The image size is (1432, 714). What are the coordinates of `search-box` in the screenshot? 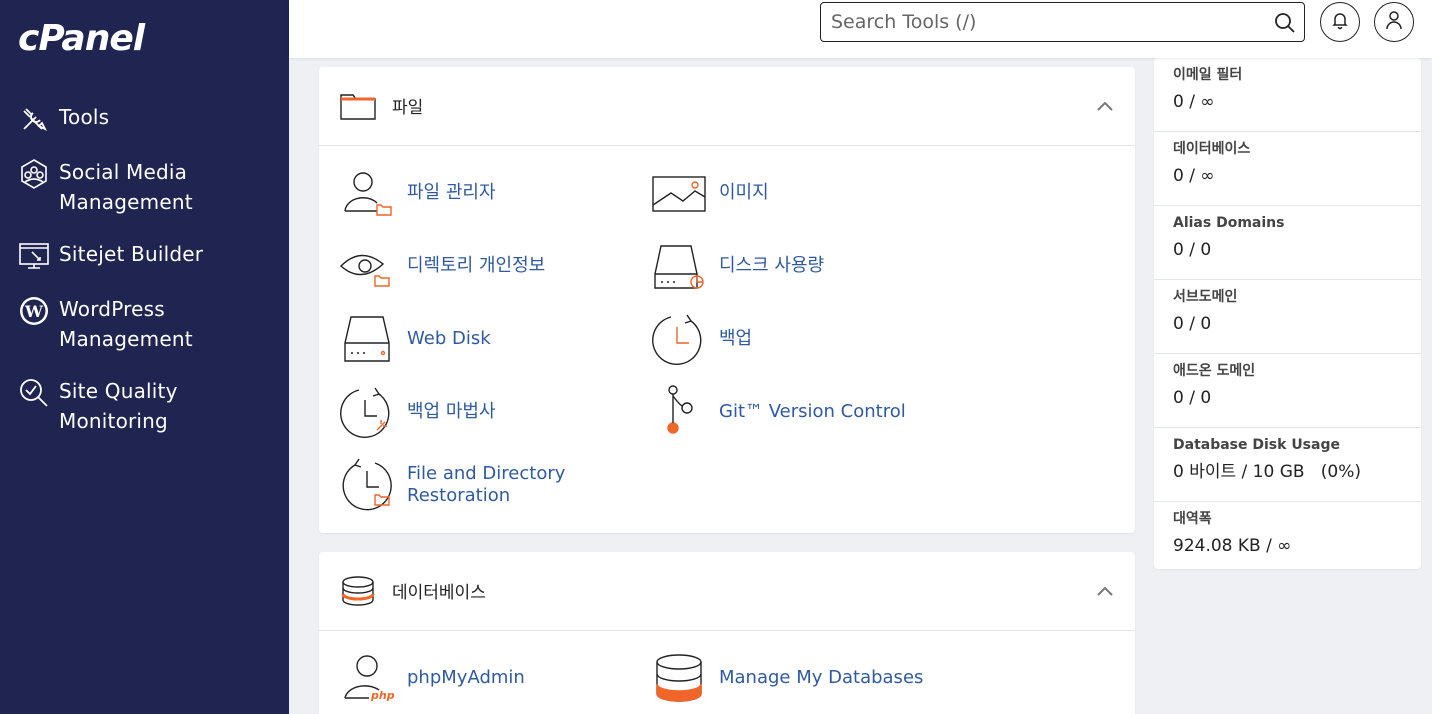 It's located at (1062, 22).